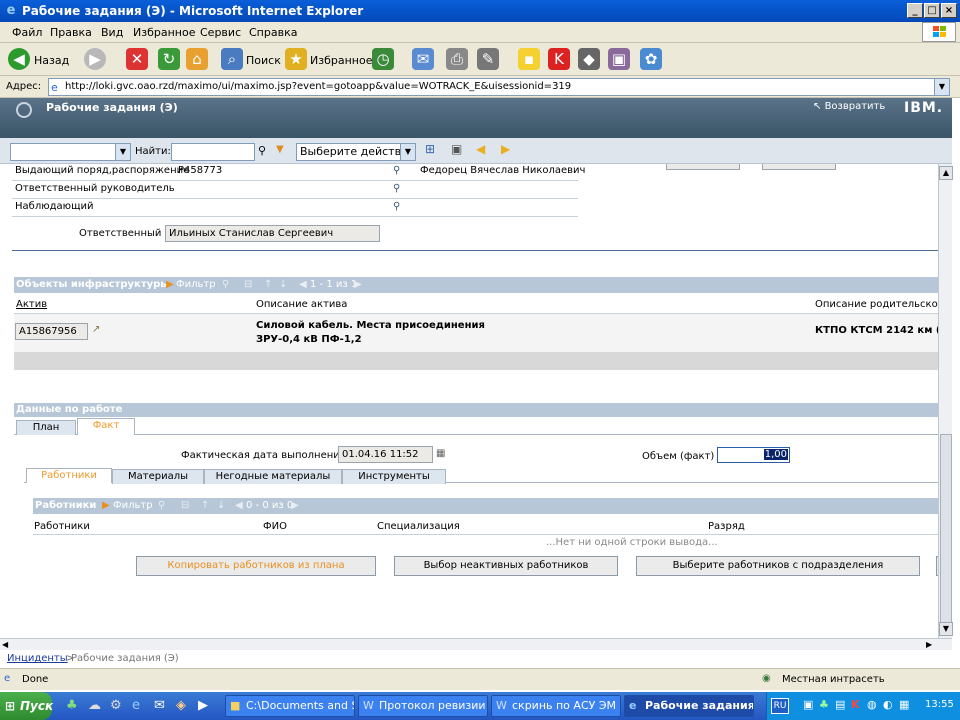  Describe the element at coordinates (70, 152) in the screenshot. I see `query-select: ▼` at that location.